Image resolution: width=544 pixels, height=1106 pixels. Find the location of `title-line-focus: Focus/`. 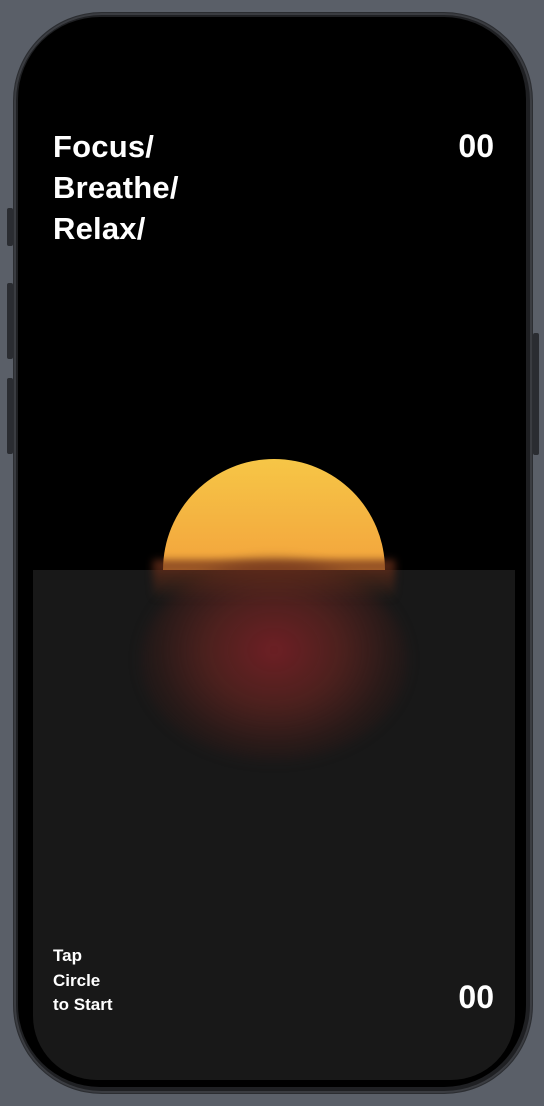

title-line-focus: Focus/ is located at coordinates (104, 146).